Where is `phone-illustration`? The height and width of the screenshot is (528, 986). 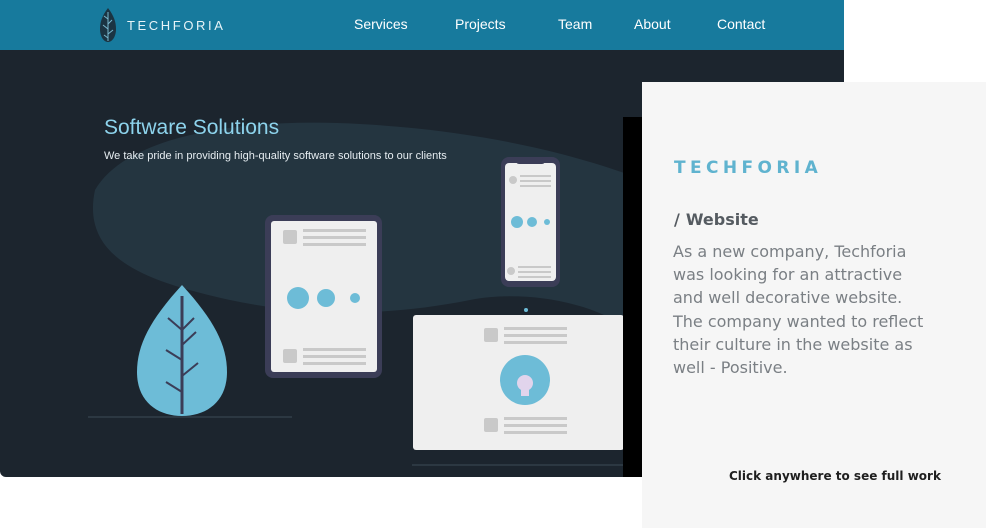
phone-illustration is located at coordinates (530, 222).